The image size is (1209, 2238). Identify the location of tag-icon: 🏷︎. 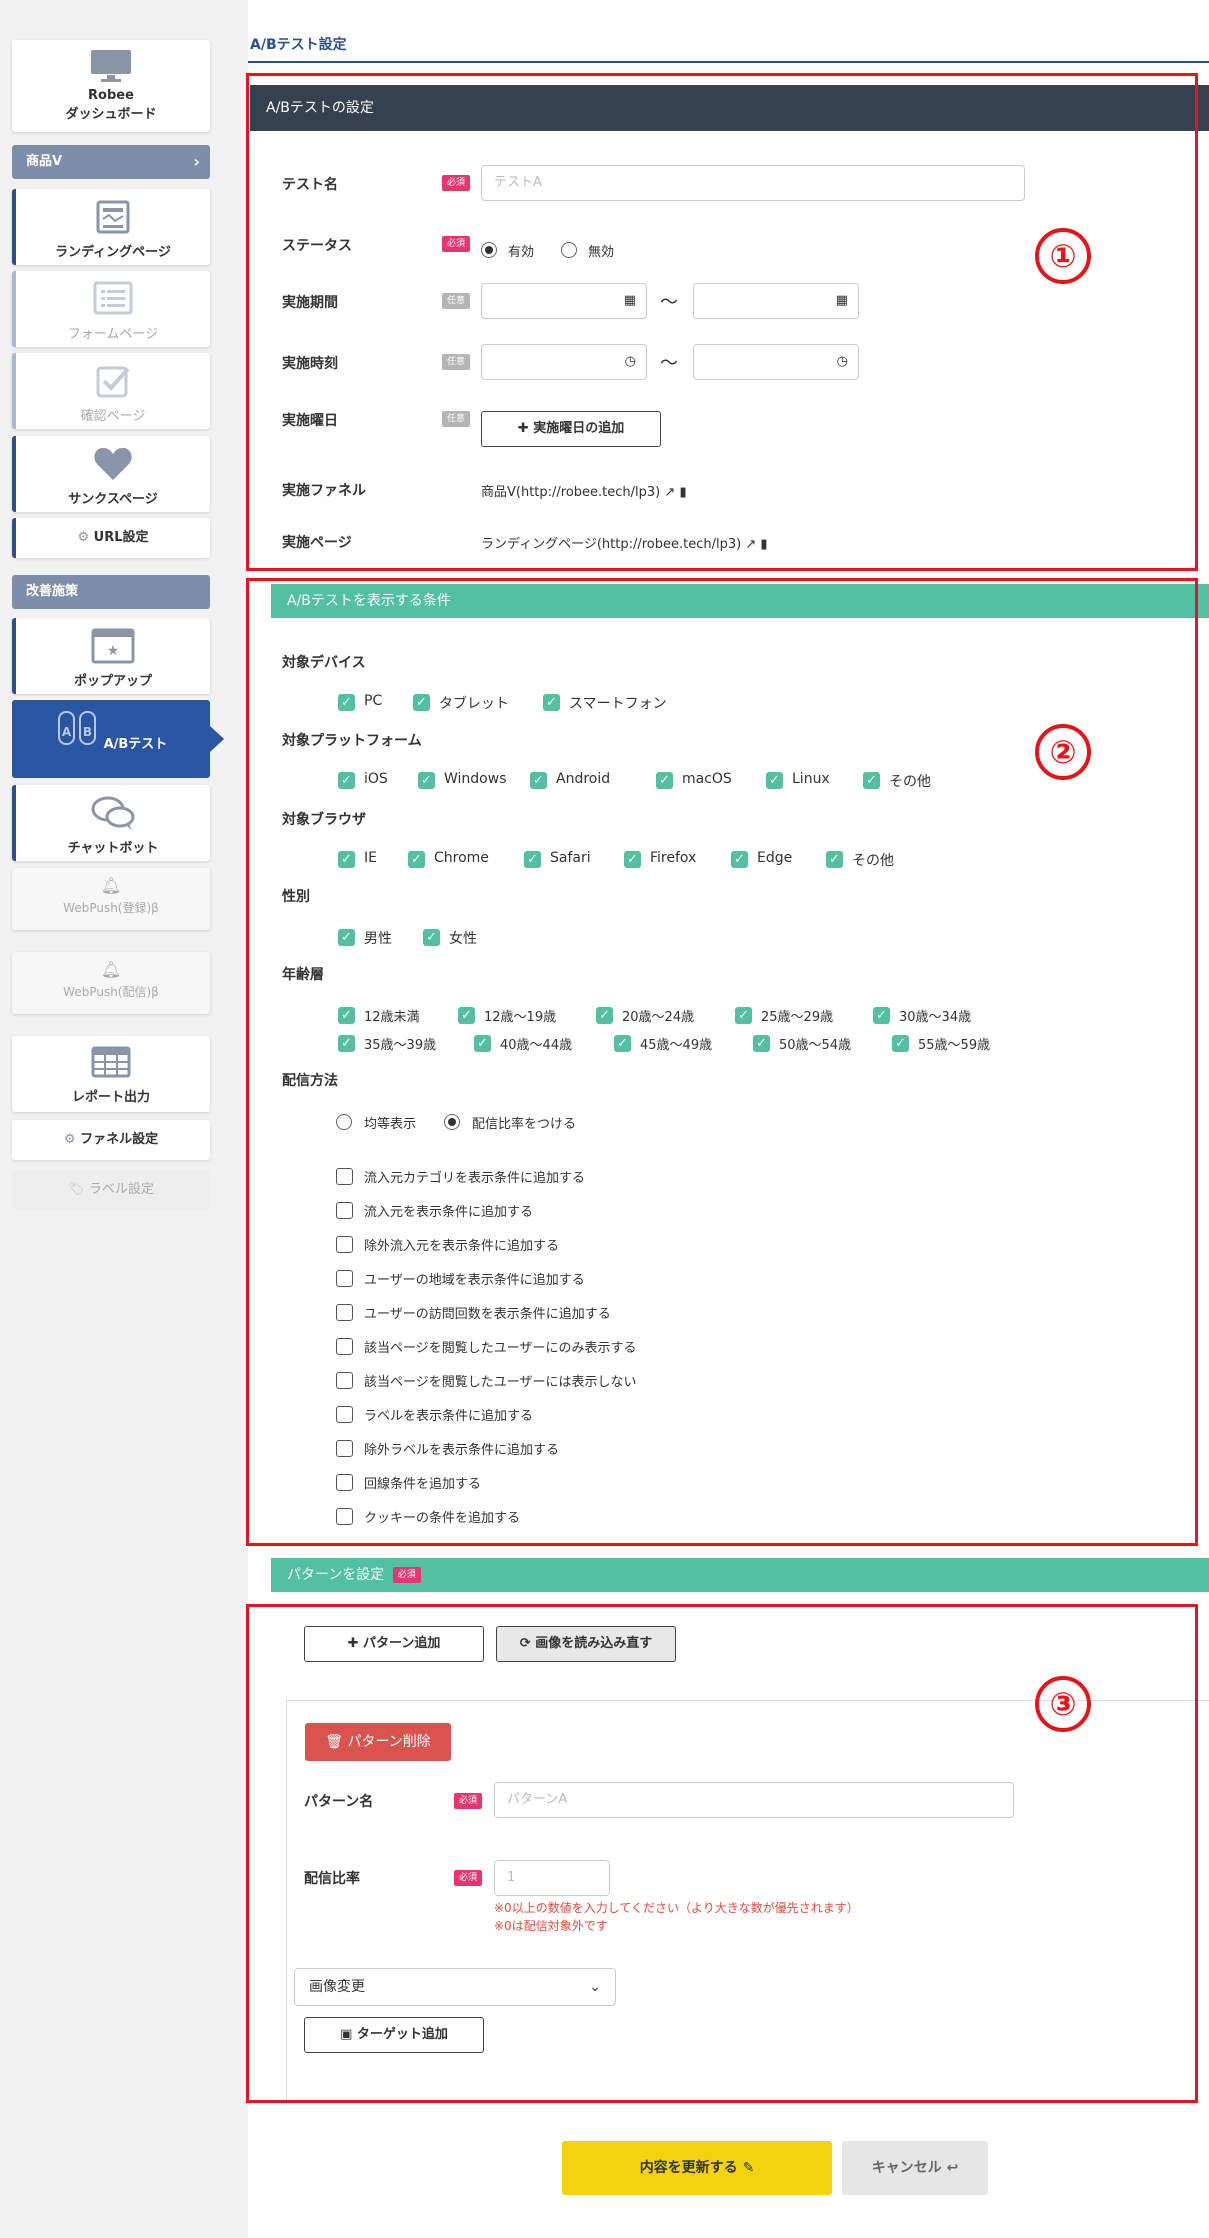
(76, 1189).